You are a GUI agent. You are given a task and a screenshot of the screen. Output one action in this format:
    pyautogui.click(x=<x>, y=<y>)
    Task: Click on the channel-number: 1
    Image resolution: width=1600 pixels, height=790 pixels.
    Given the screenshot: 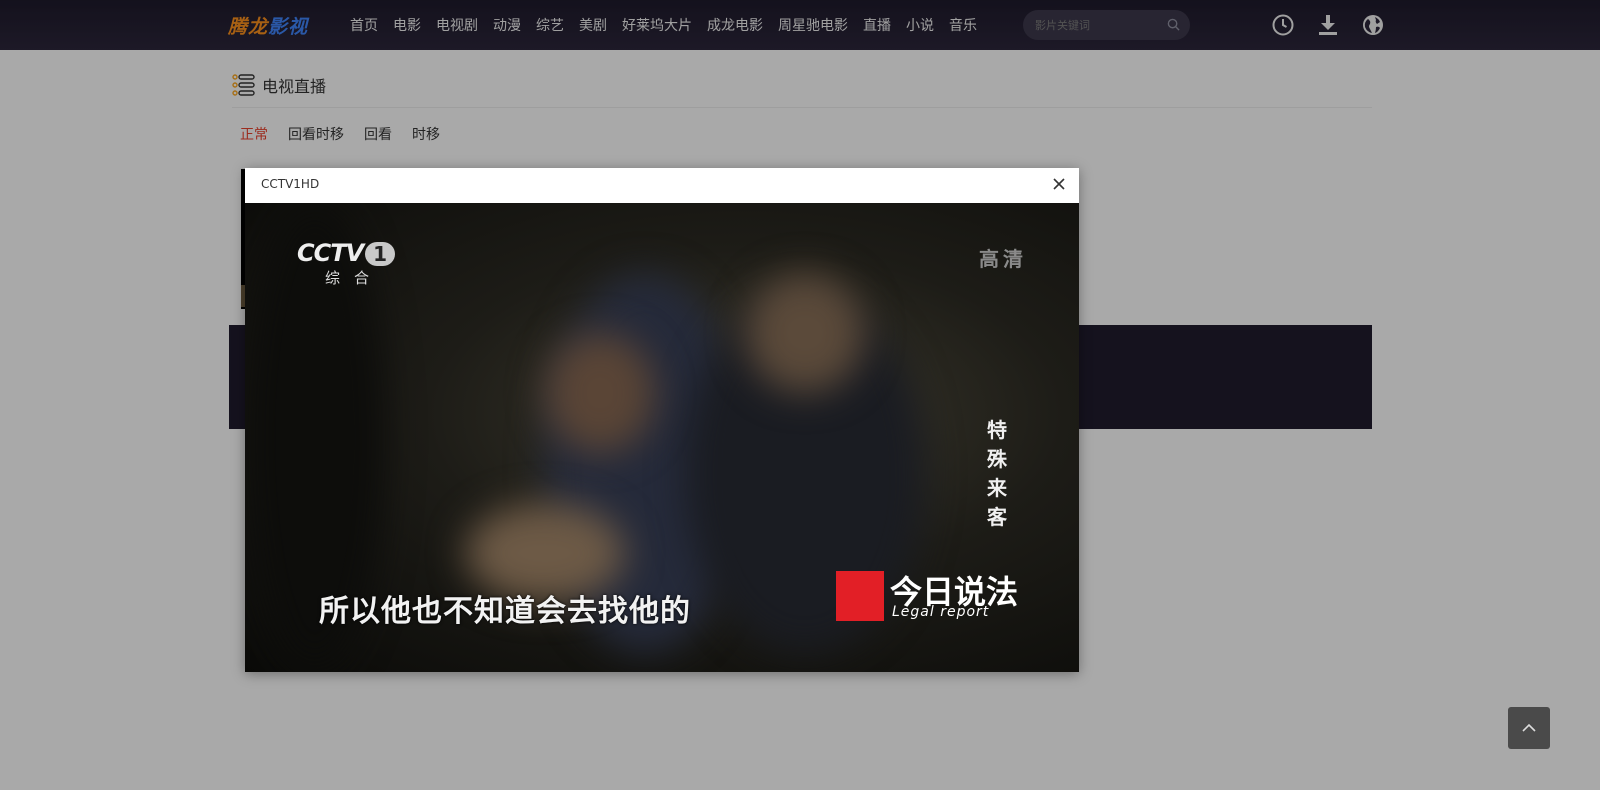 What is the action you would take?
    pyautogui.click(x=380, y=254)
    